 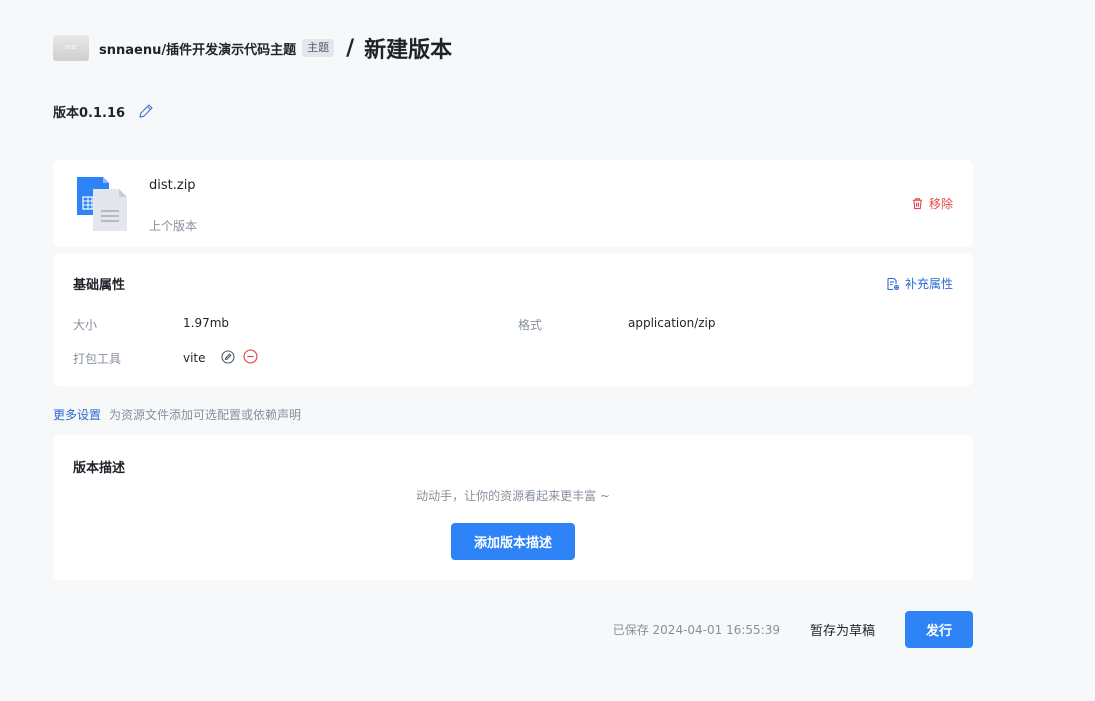 I want to click on version-row: 版本0.1.16, so click(x=104, y=111).